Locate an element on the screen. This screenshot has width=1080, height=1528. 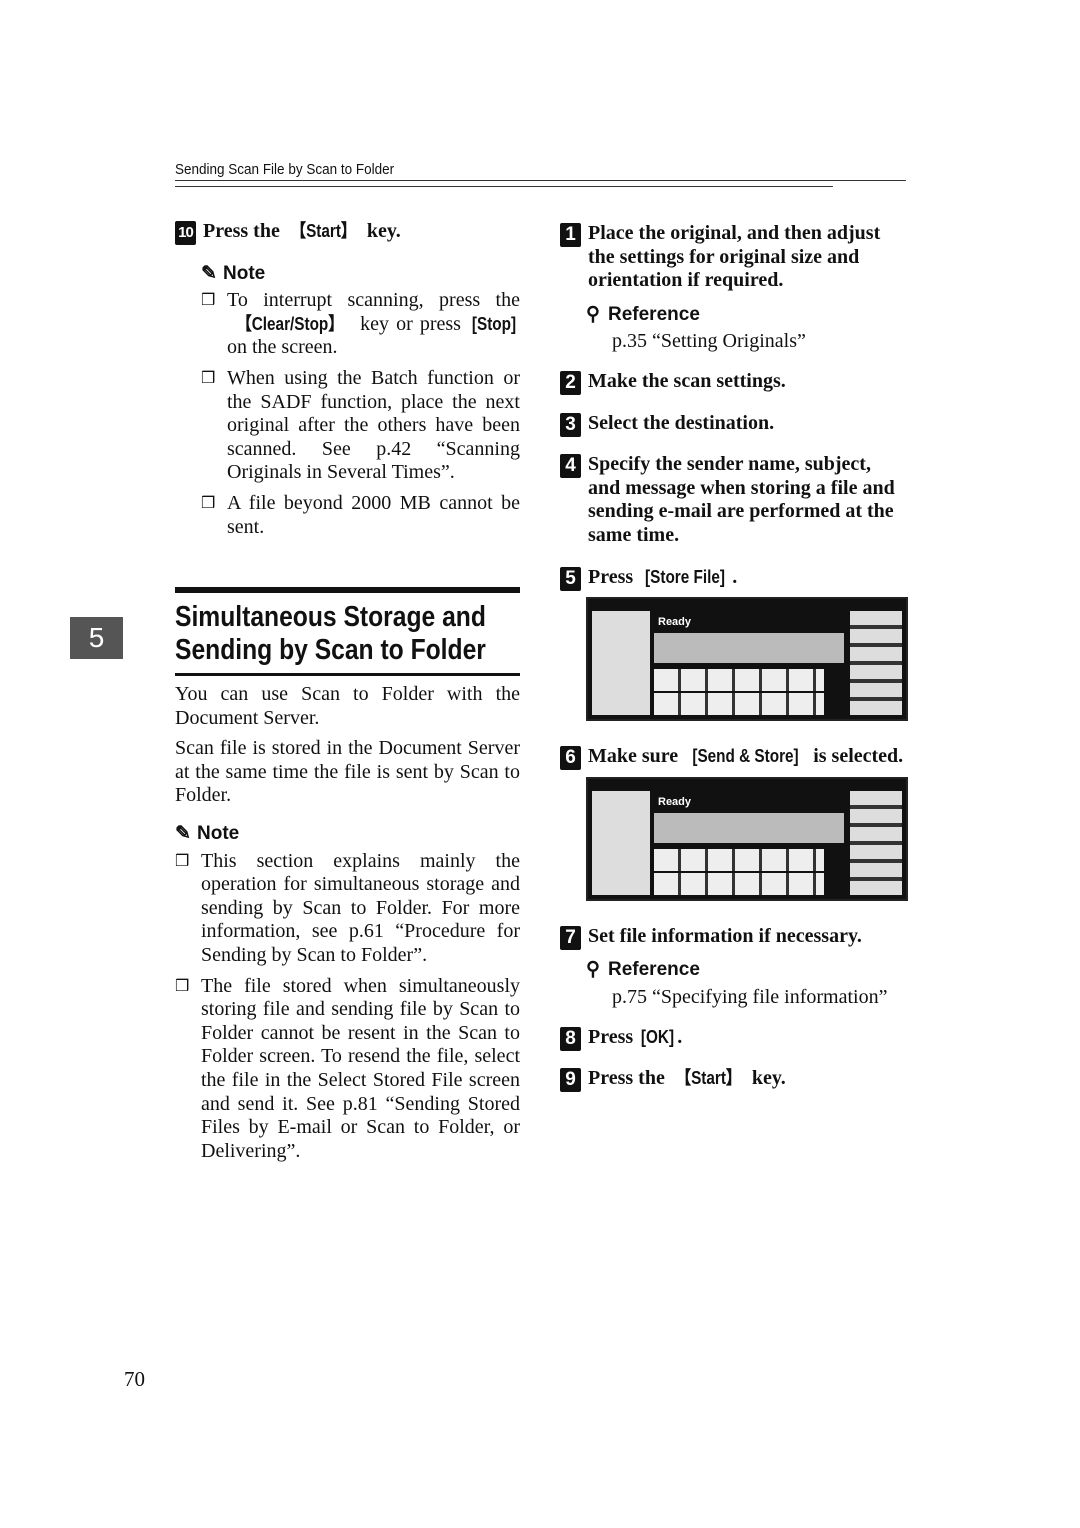
reference-text: p.75 “Specifying file information” is located at coordinates (750, 996).